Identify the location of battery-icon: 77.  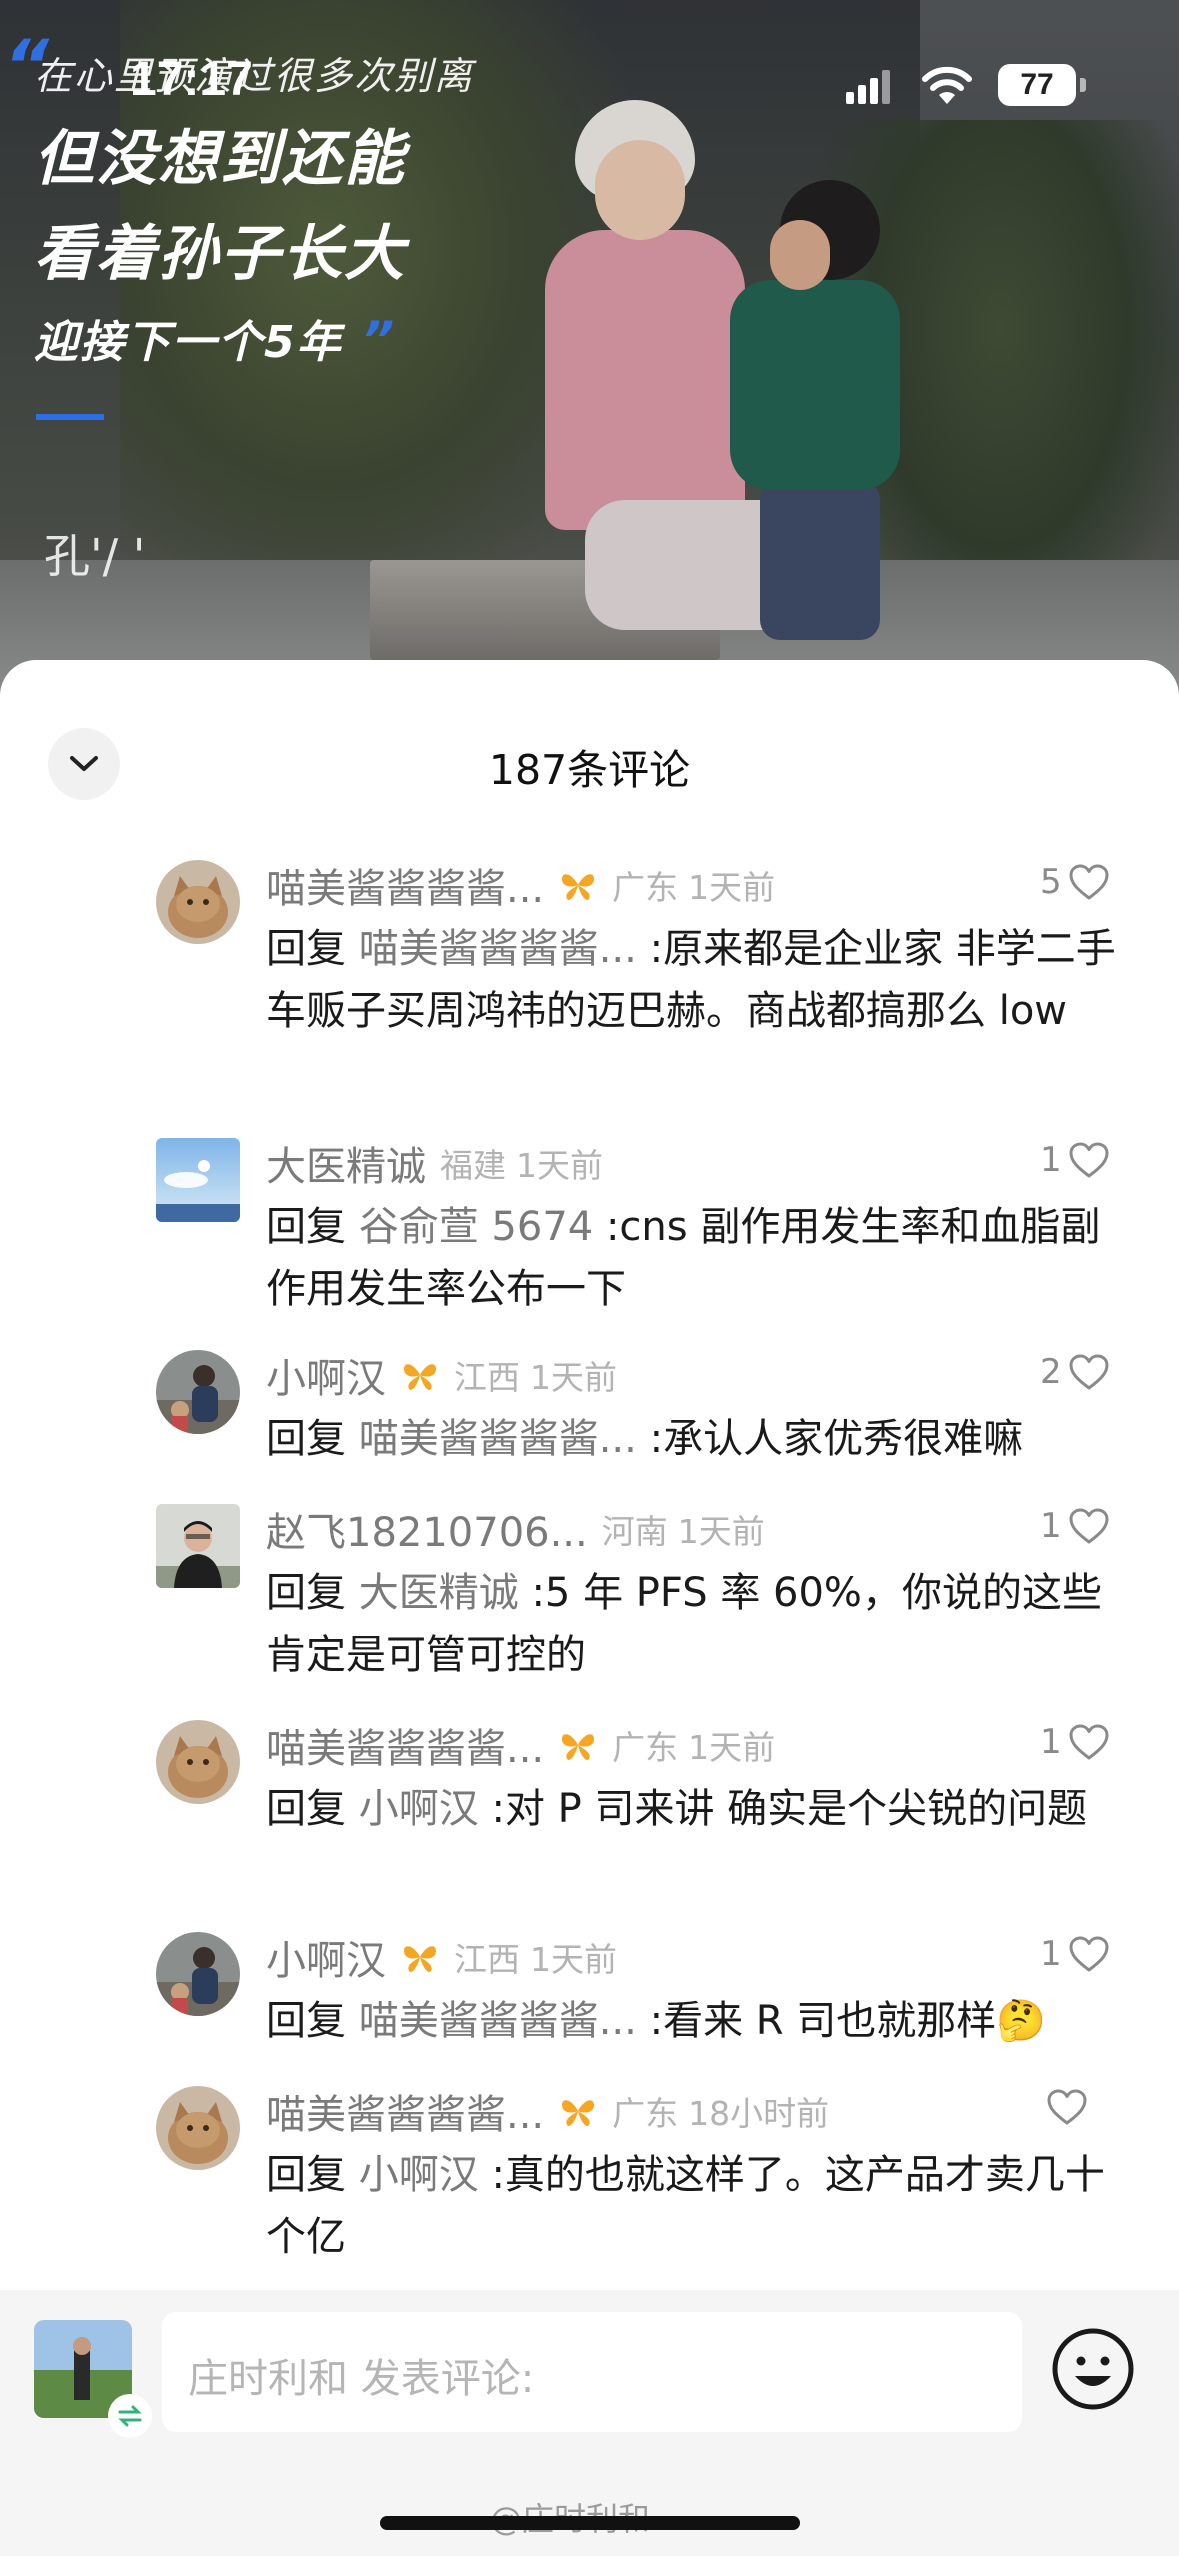
(1037, 85).